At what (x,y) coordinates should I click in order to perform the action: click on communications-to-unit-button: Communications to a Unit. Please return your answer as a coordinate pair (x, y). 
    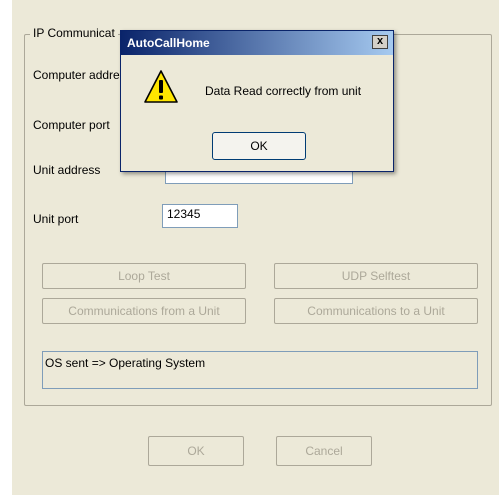
    Looking at the image, I should click on (376, 311).